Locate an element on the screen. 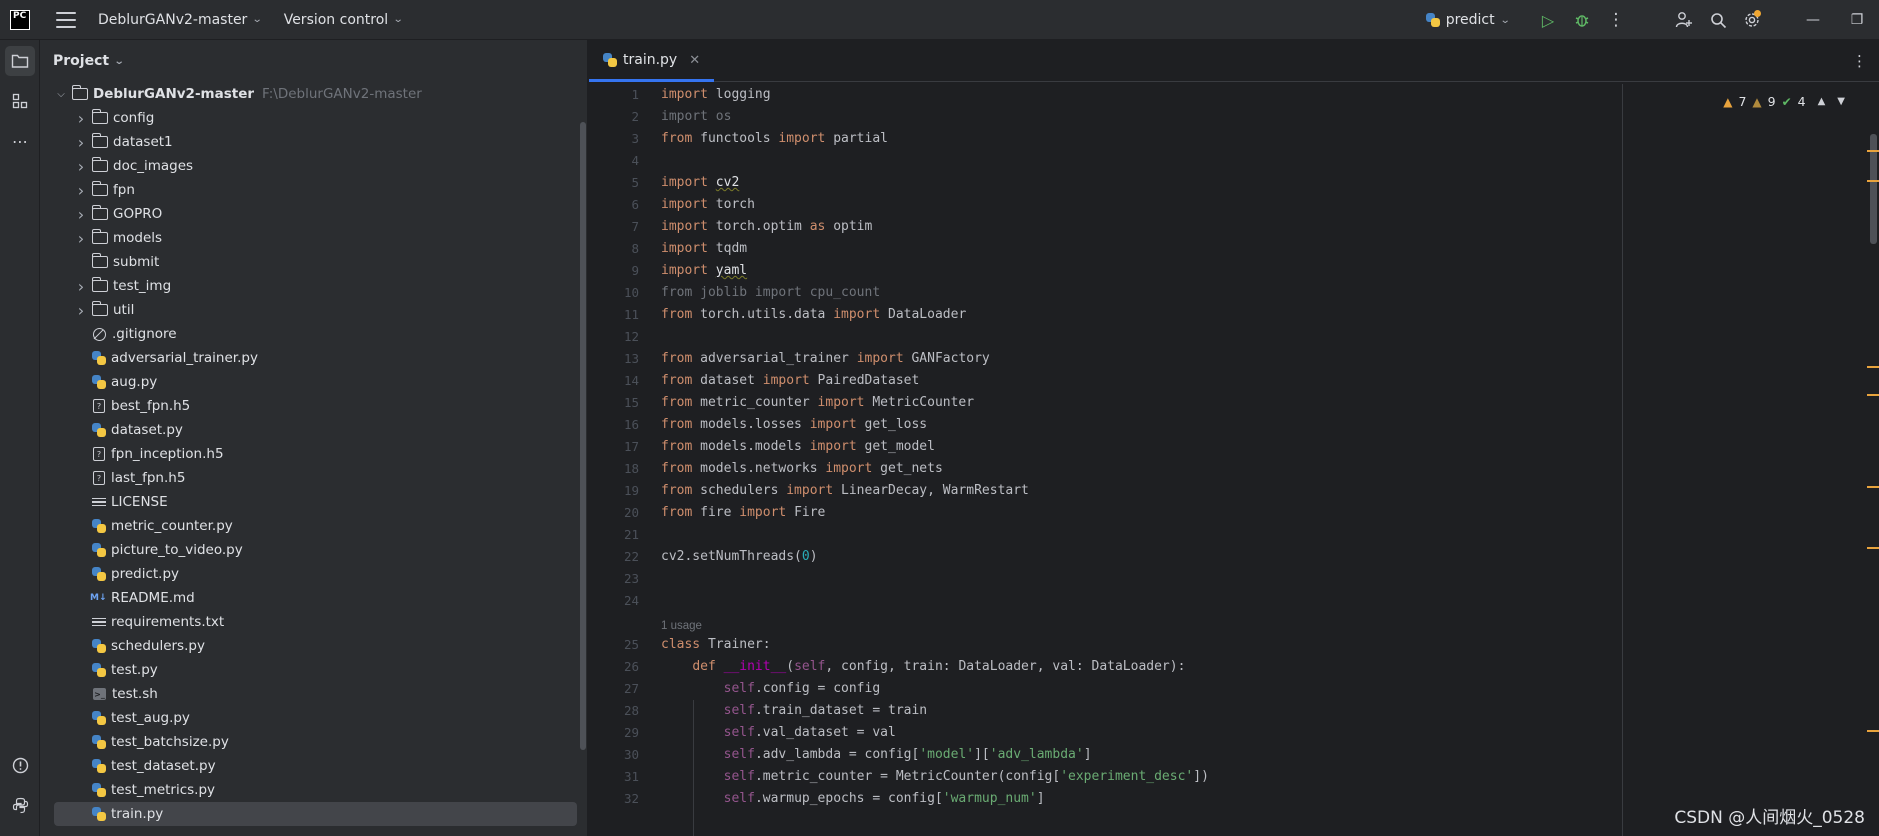 This screenshot has height=836, width=1879. run-icon: ▷ is located at coordinates (1548, 20).